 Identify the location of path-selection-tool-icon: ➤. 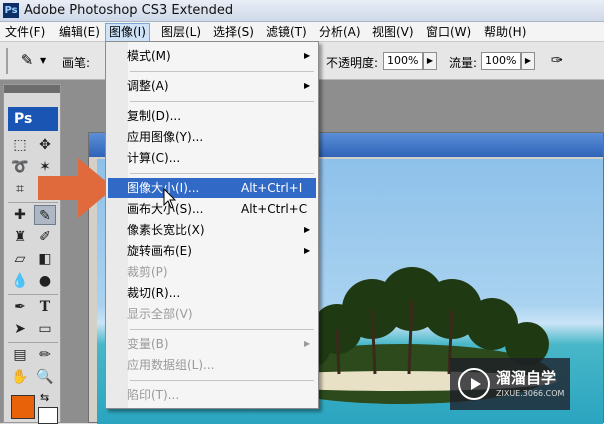
(20, 329).